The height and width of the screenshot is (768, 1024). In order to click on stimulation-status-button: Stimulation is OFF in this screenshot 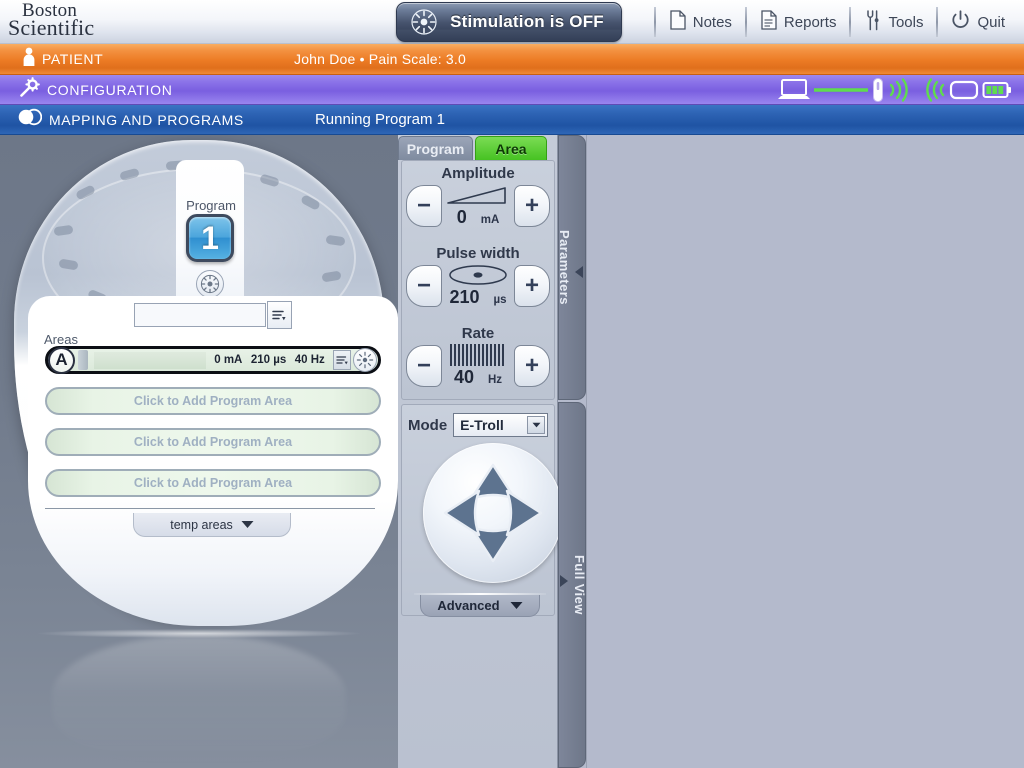, I will do `click(509, 22)`.